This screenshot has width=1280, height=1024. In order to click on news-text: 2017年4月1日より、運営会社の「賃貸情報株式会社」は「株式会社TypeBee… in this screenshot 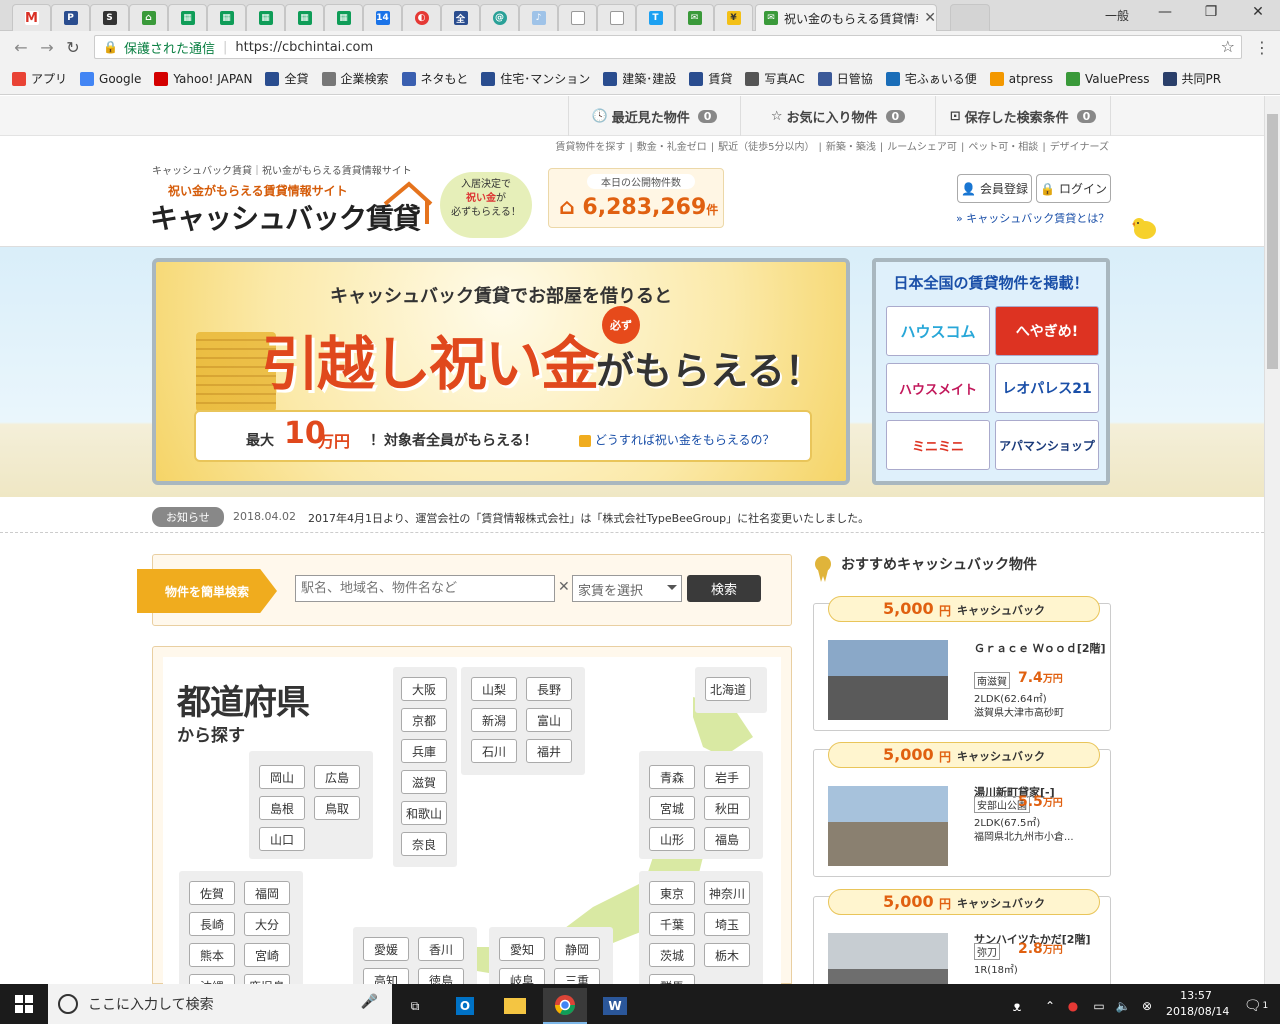, I will do `click(588, 518)`.